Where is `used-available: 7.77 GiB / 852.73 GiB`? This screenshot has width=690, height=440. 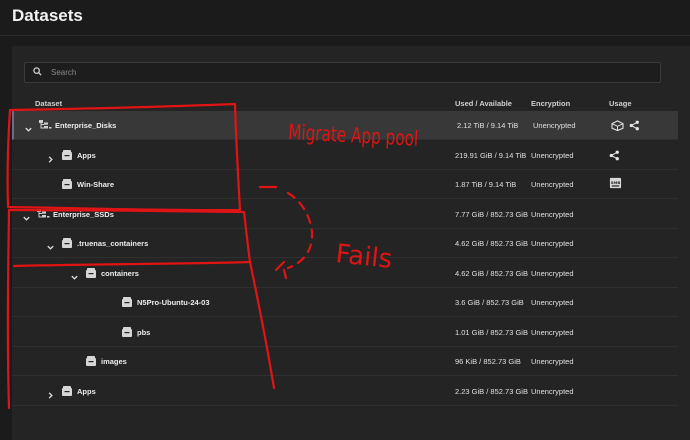 used-available: 7.77 GiB / 852.73 GiB is located at coordinates (491, 214).